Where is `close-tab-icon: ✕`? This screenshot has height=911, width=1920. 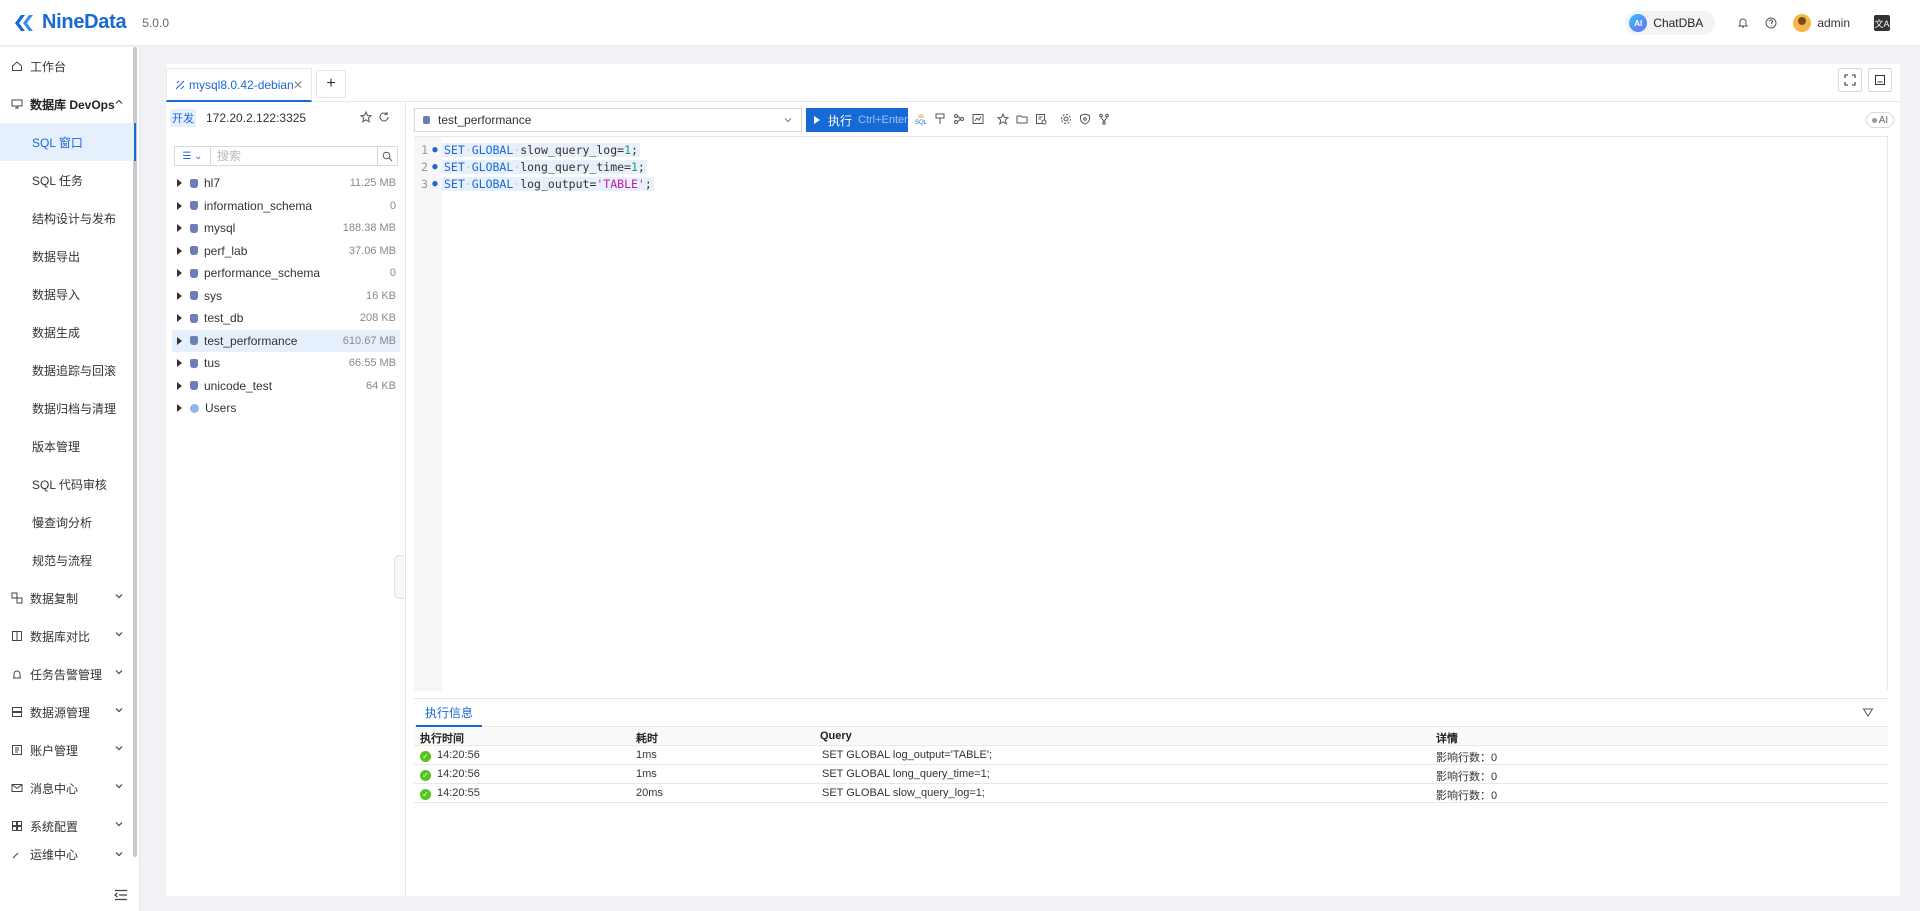
close-tab-icon: ✕ is located at coordinates (298, 85).